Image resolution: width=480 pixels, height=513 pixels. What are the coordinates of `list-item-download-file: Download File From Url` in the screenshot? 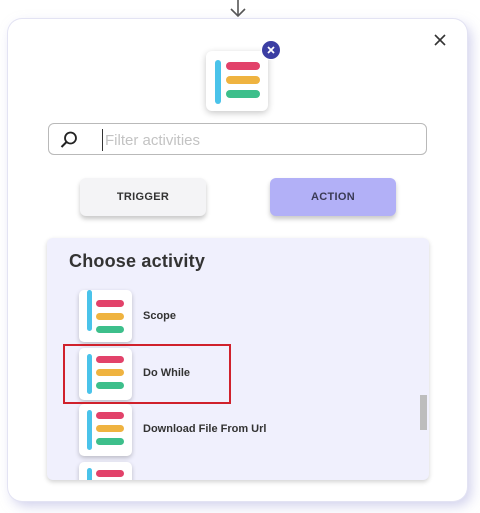 It's located at (232, 430).